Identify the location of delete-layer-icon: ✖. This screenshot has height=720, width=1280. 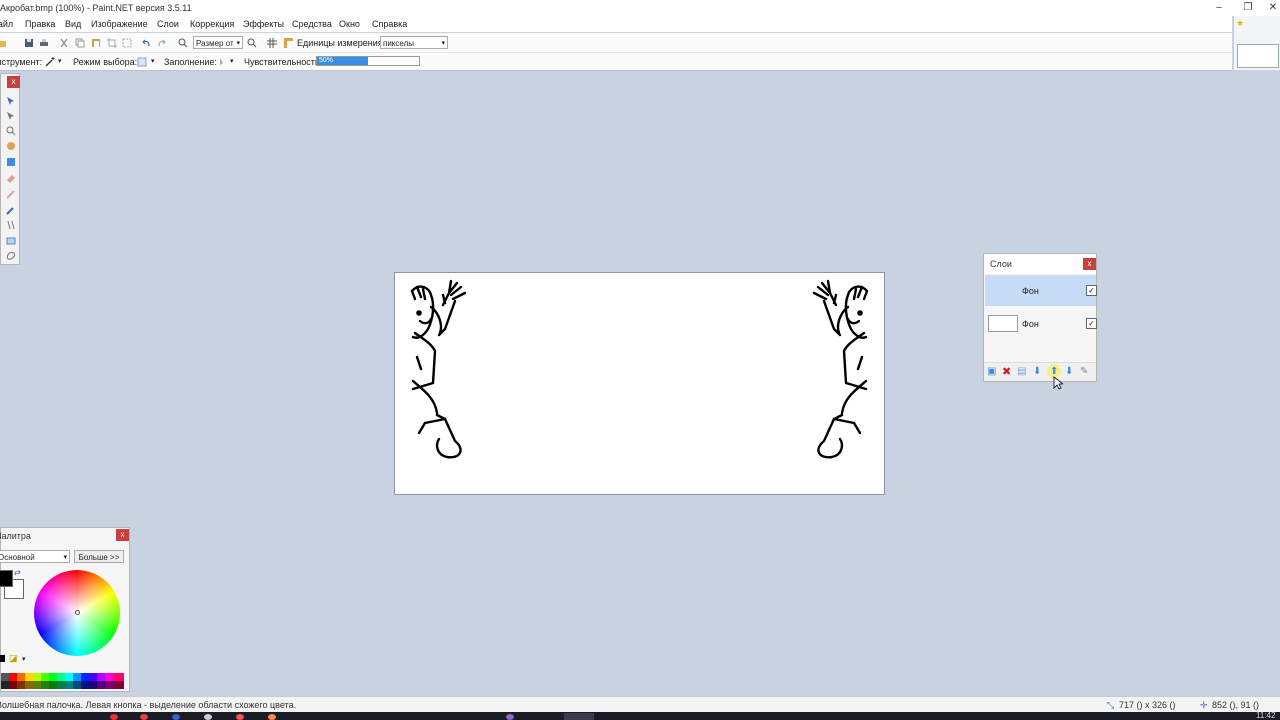
(1006, 371).